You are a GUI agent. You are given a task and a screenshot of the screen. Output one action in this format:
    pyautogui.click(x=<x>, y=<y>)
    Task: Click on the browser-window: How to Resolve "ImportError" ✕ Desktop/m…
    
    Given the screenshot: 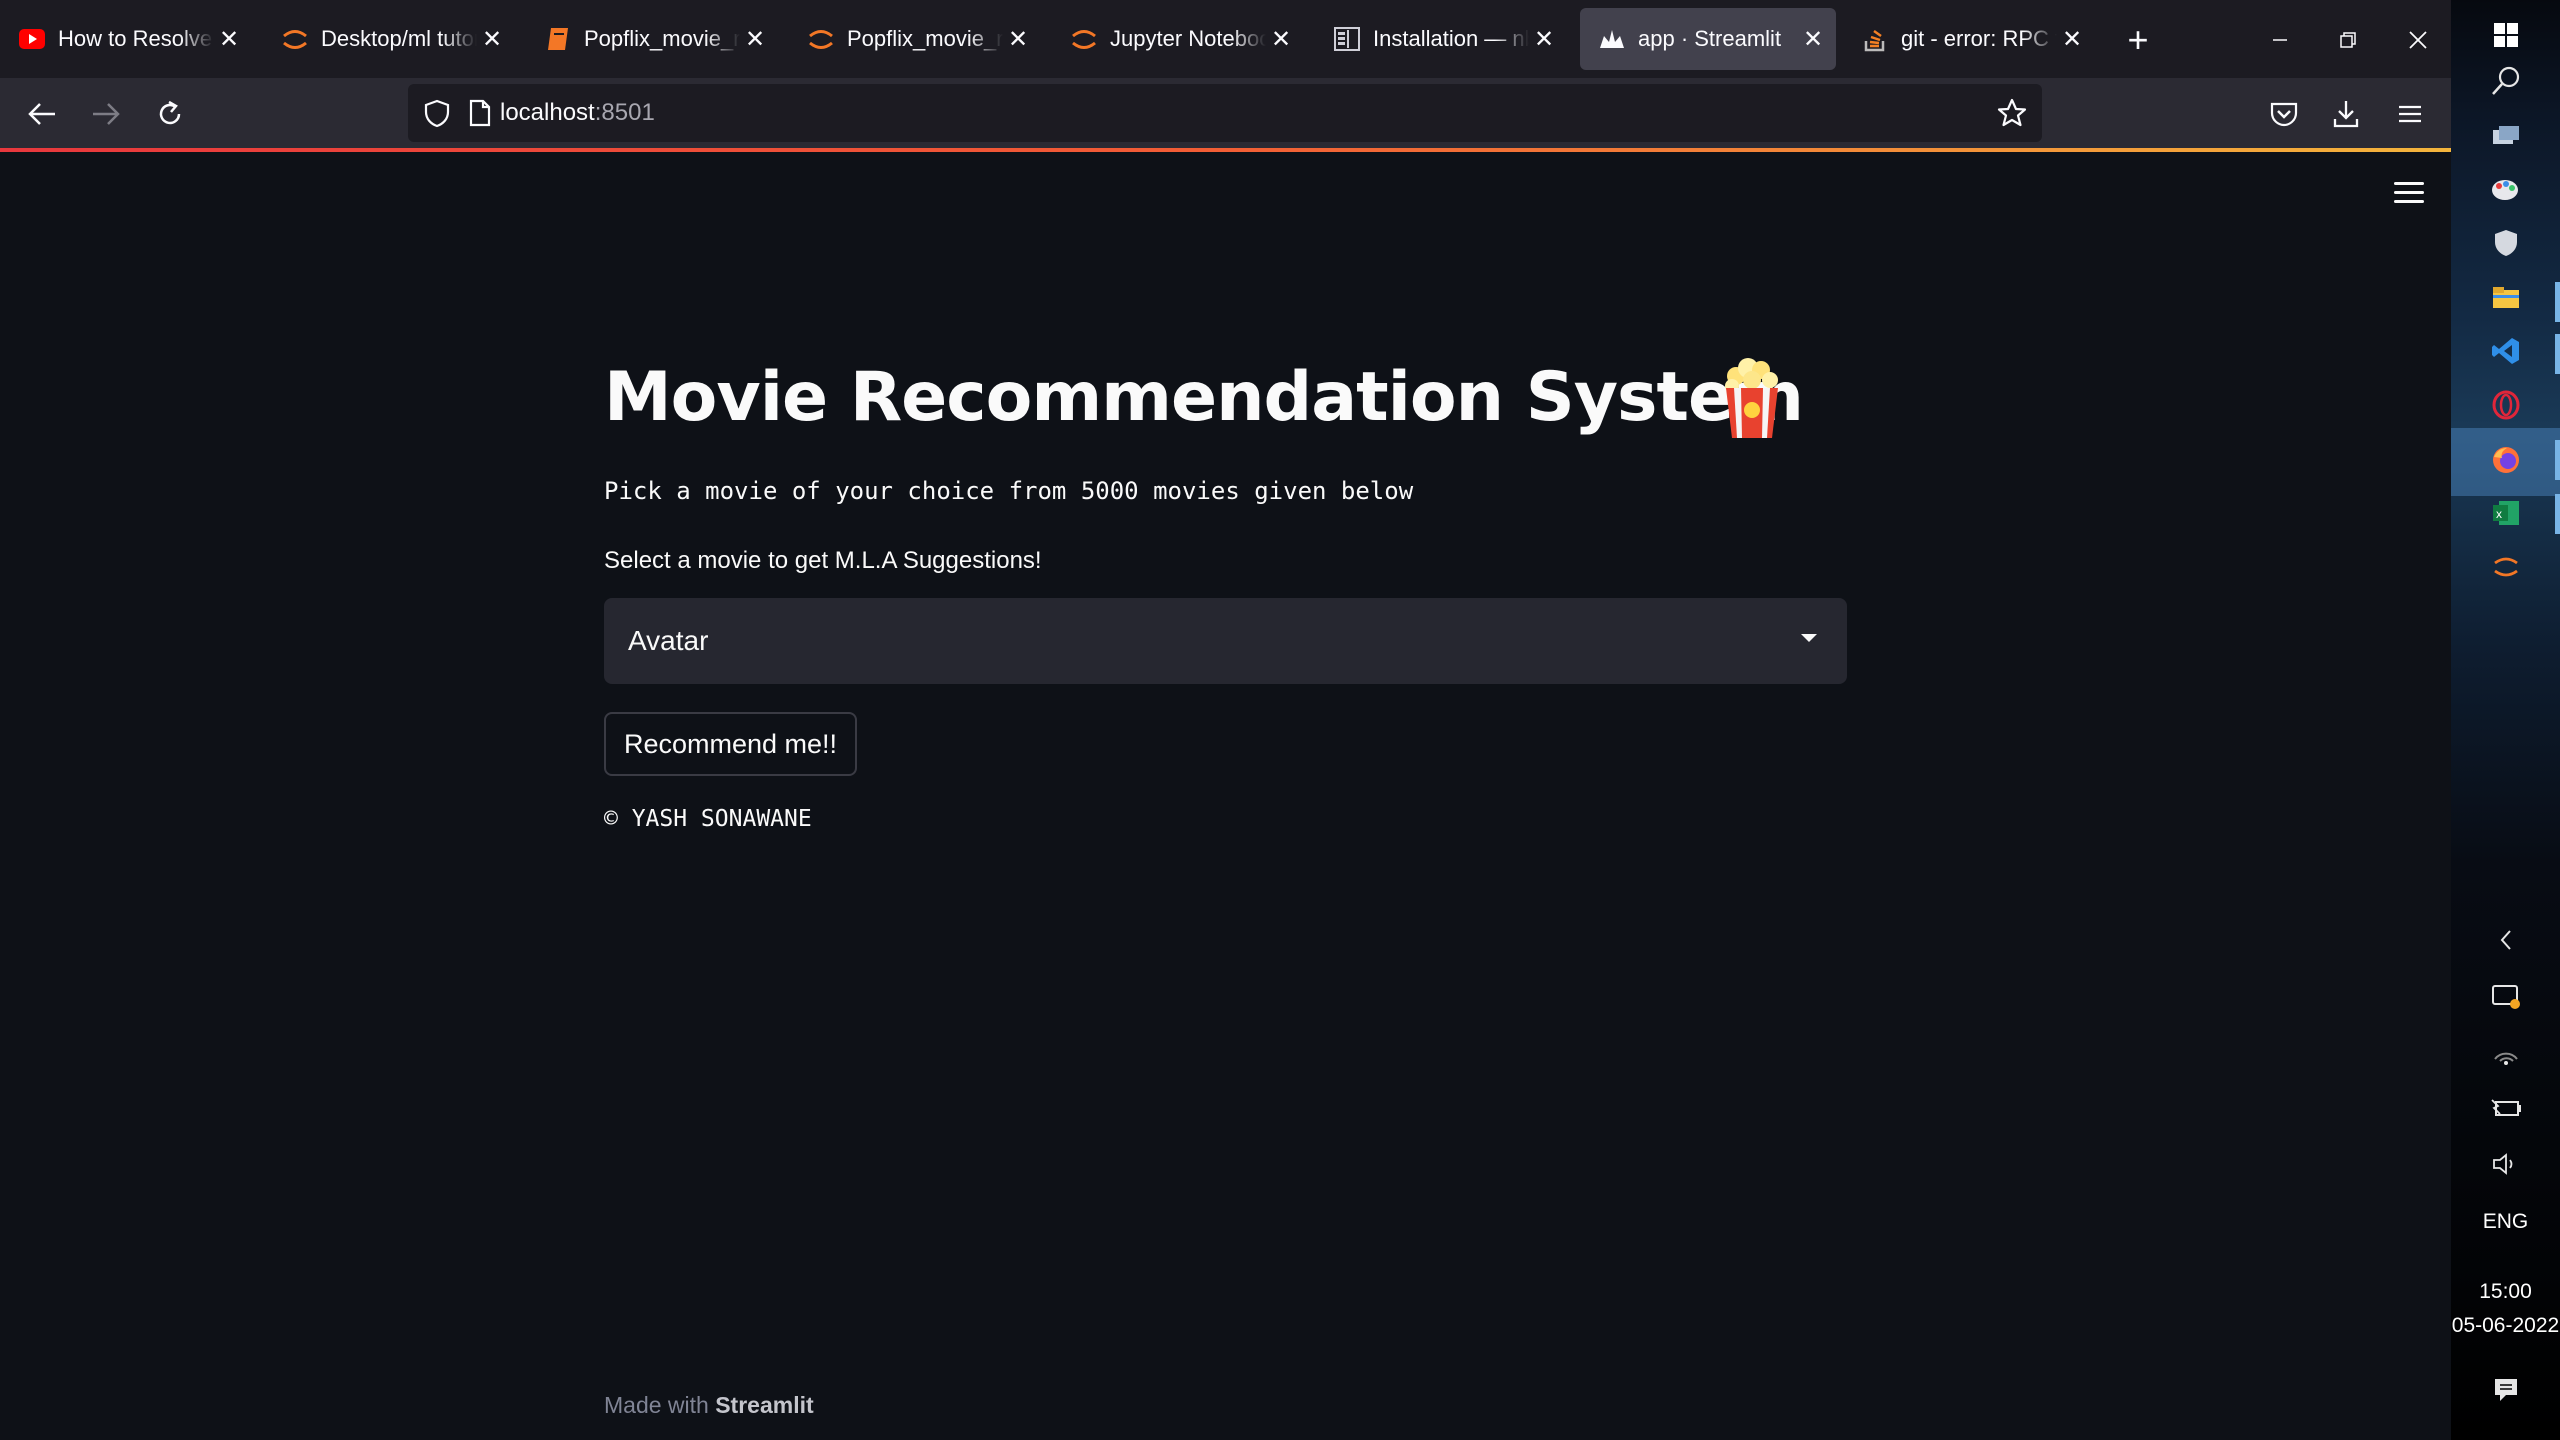 What is the action you would take?
    pyautogui.click(x=1225, y=76)
    